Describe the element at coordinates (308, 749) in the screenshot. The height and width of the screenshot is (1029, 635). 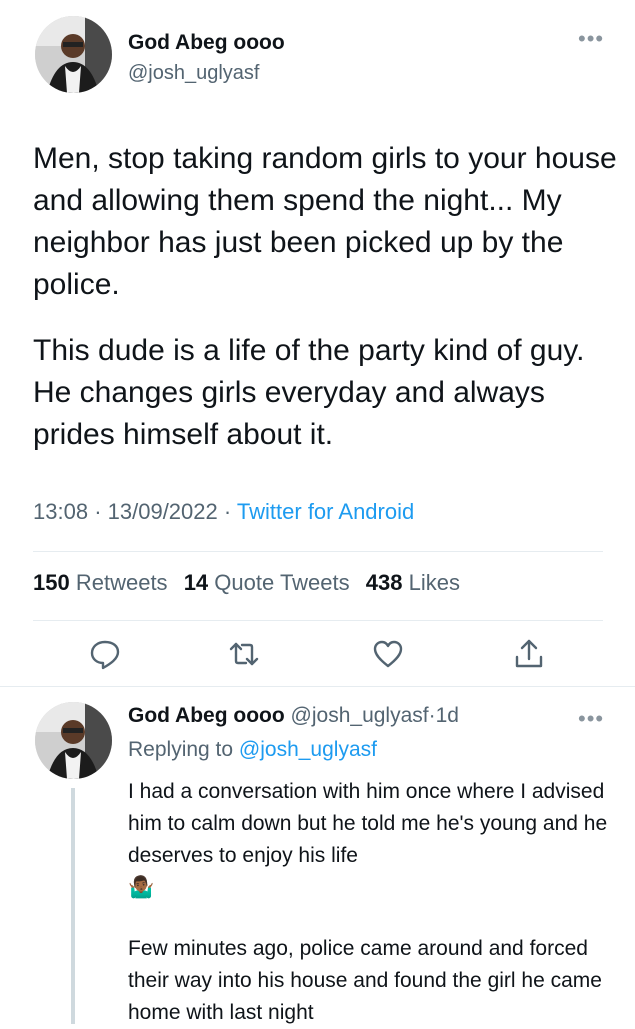
I see `replying-handle-link: @josh_uglyasf` at that location.